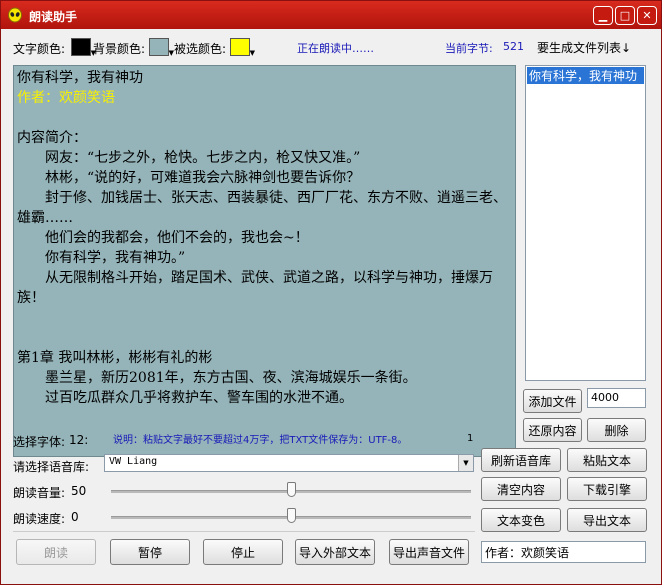 This screenshot has height=585, width=662. What do you see at coordinates (469, 48) in the screenshot?
I see `current-char-label: 当前字节:` at bounding box center [469, 48].